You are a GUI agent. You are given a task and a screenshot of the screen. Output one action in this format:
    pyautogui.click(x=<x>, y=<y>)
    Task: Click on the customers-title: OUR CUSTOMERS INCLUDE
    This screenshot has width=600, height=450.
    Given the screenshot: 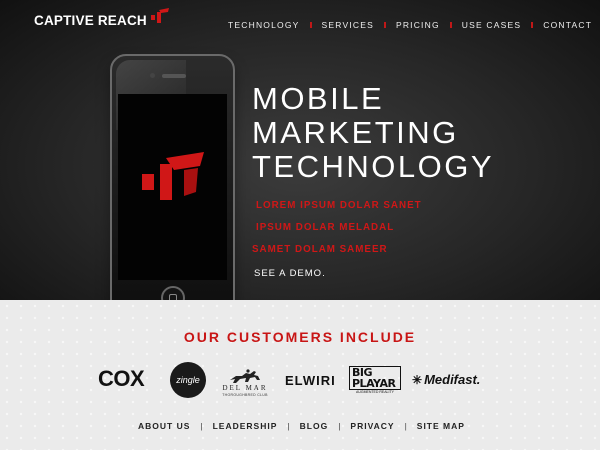 What is the action you would take?
    pyautogui.click(x=300, y=337)
    